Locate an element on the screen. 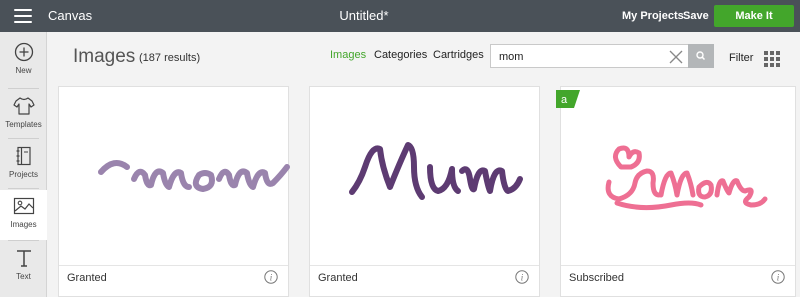 This screenshot has height=297, width=800. plus-circle-icon is located at coordinates (23, 52).